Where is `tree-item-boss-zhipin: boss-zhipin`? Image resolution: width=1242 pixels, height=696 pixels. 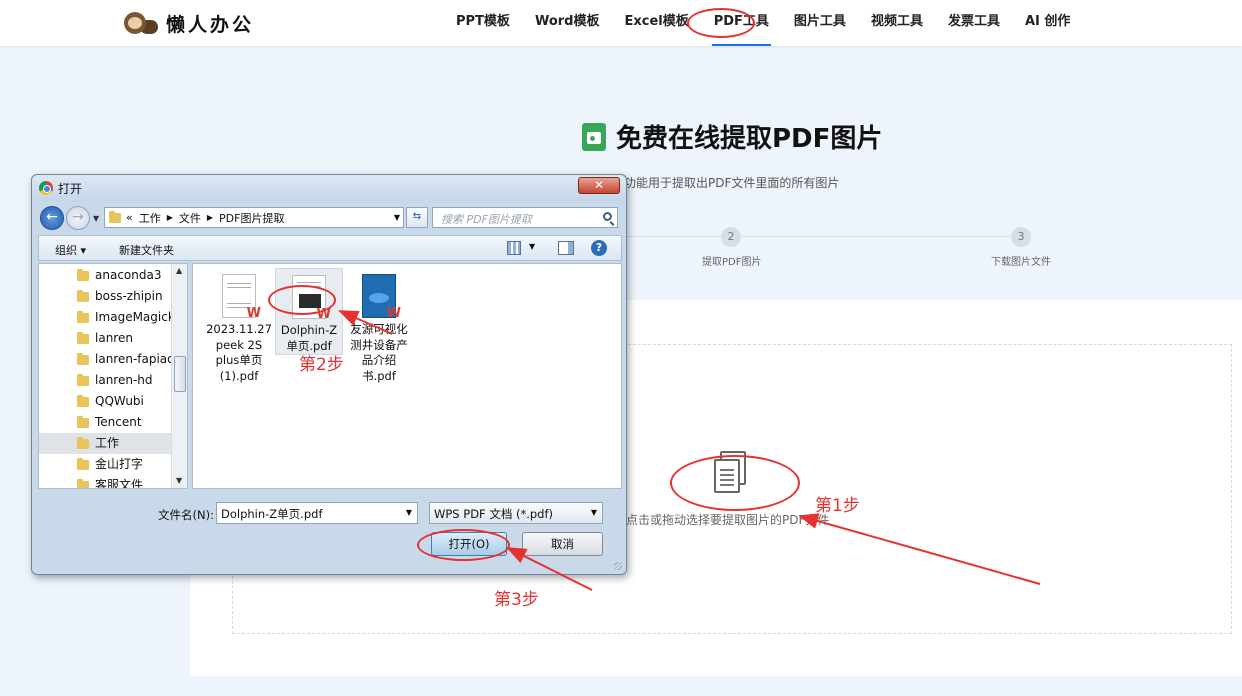 tree-item-boss-zhipin: boss-zhipin is located at coordinates (105, 296).